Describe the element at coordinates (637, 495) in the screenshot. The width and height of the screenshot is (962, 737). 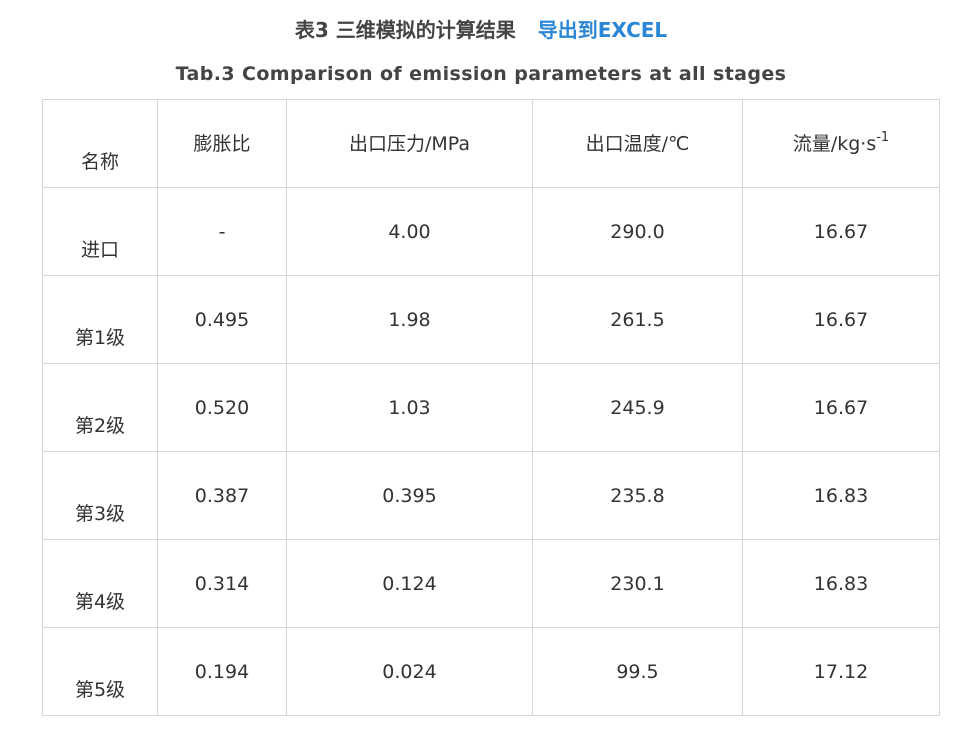
I see `outlet-temperature-cell: 235.8` at that location.